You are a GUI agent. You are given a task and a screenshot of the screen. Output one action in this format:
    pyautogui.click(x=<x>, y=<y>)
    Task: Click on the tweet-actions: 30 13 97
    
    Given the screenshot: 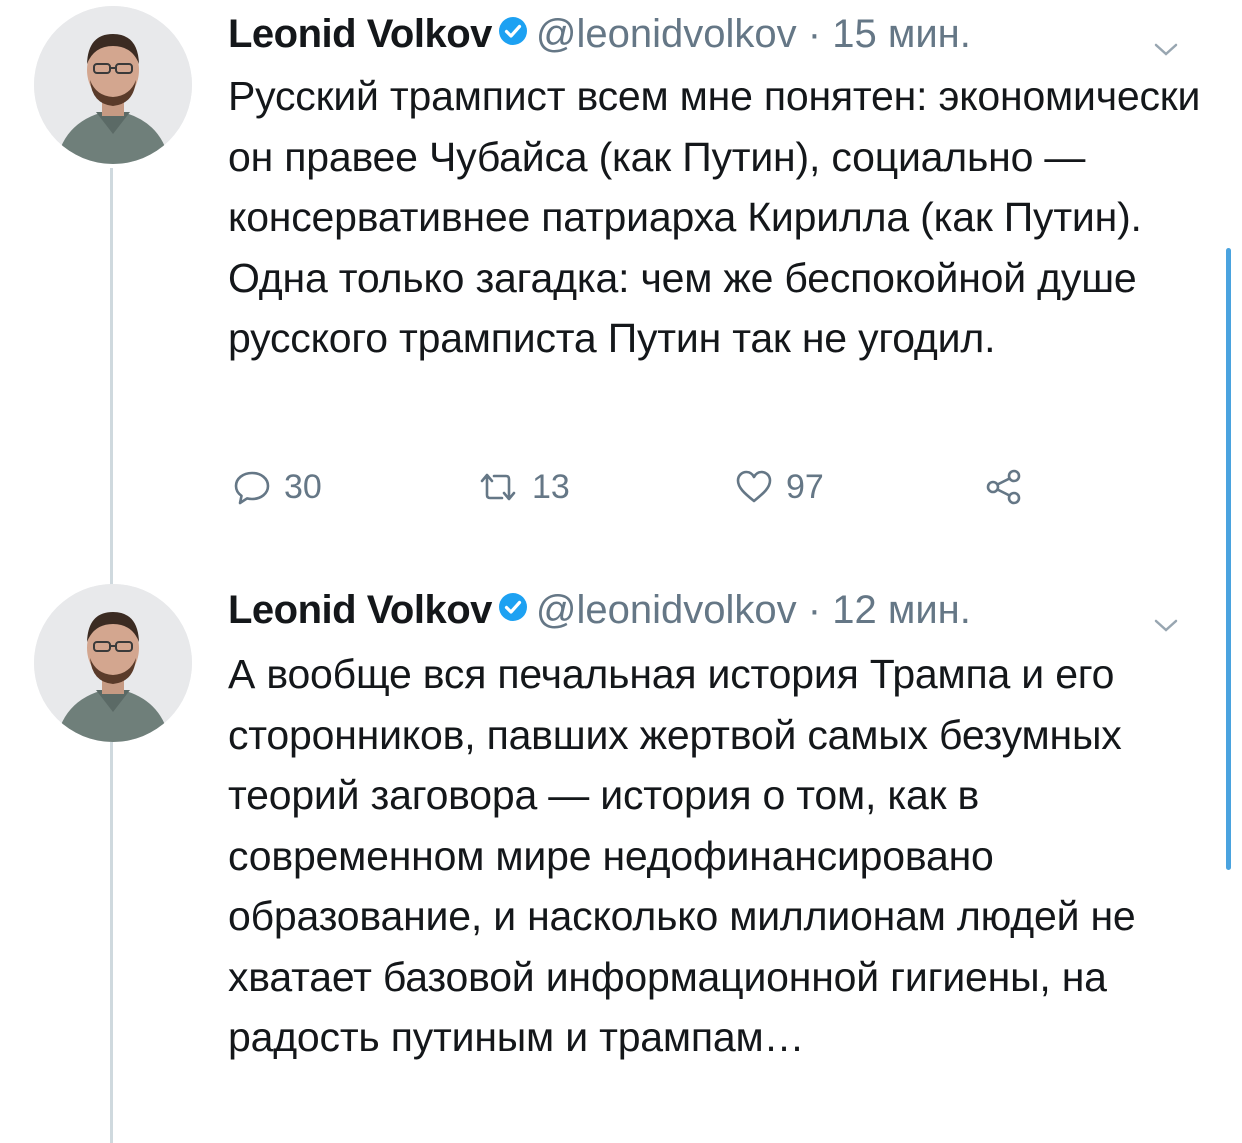 What is the action you would take?
    pyautogui.click(x=638, y=487)
    